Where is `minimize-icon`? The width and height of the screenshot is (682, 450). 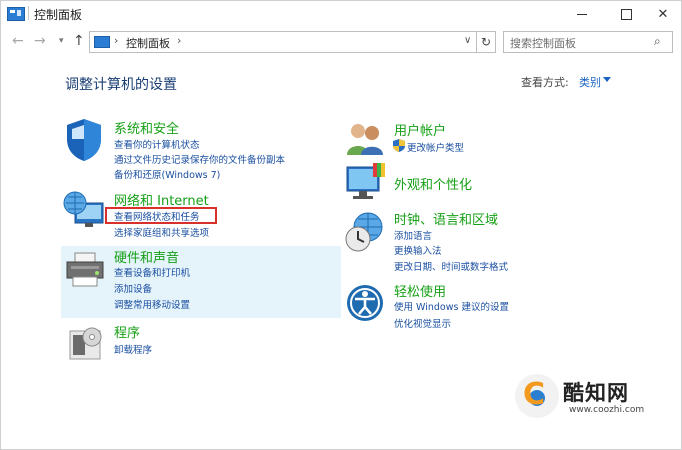
minimize-icon is located at coordinates (582, 14).